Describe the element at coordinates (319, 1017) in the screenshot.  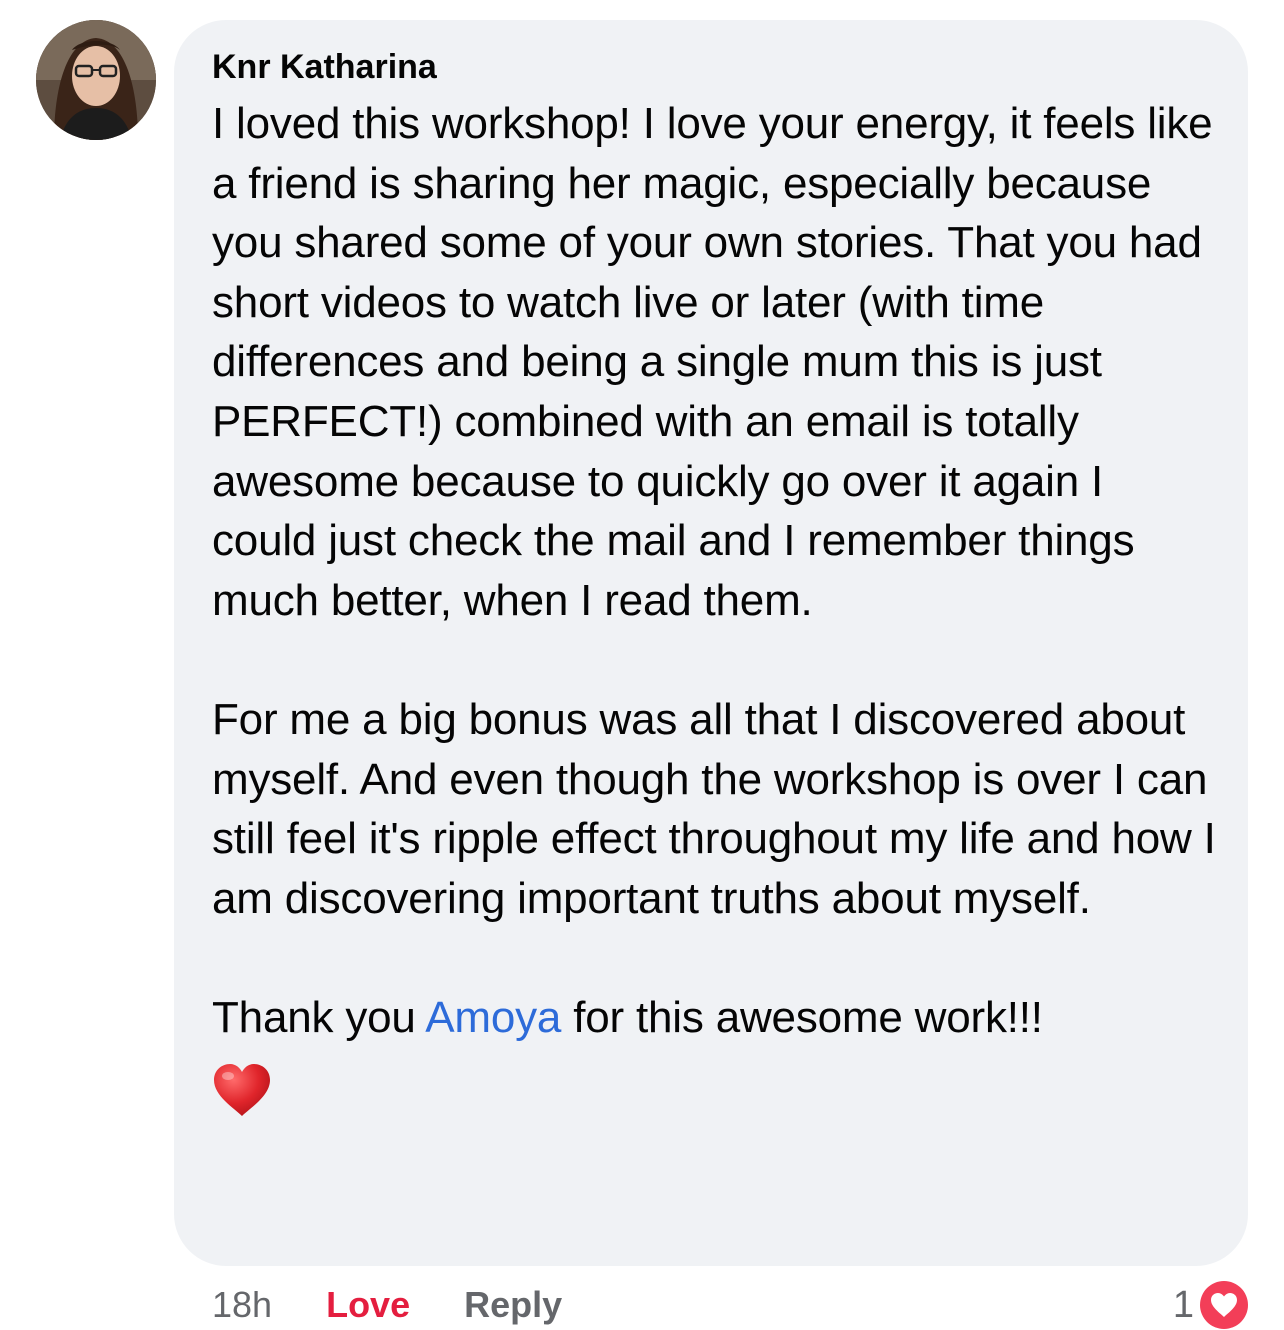
I see `thanks-text: Thank you` at that location.